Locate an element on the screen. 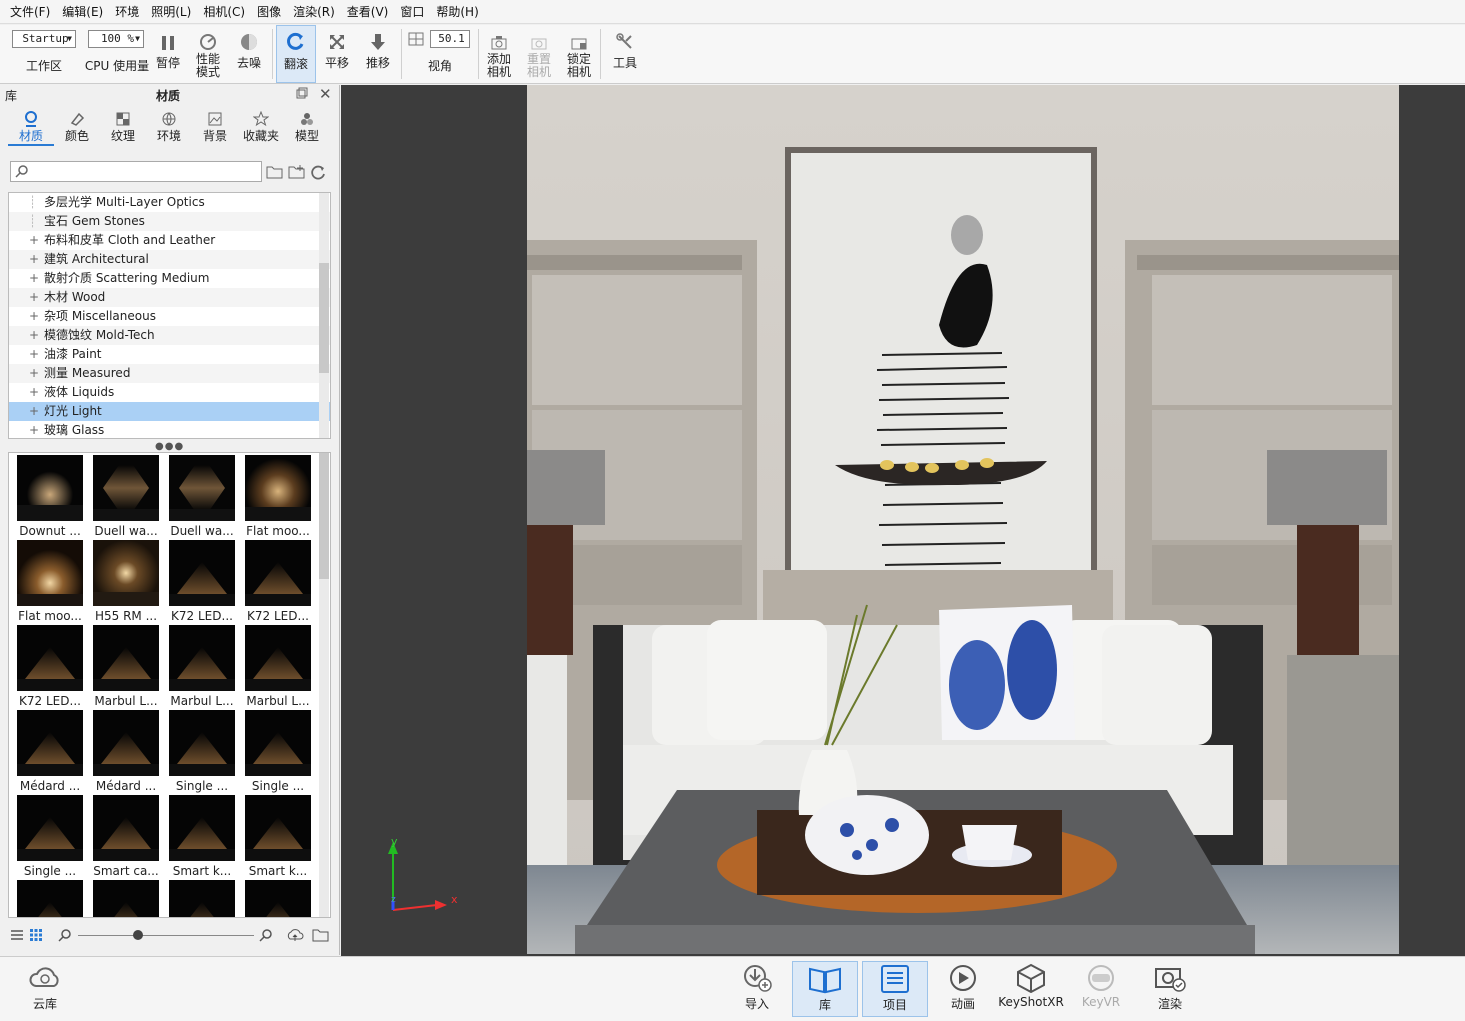 Image resolution: width=1465 pixels, height=1021 pixels. pan-button: 平移 is located at coordinates (337, 54).